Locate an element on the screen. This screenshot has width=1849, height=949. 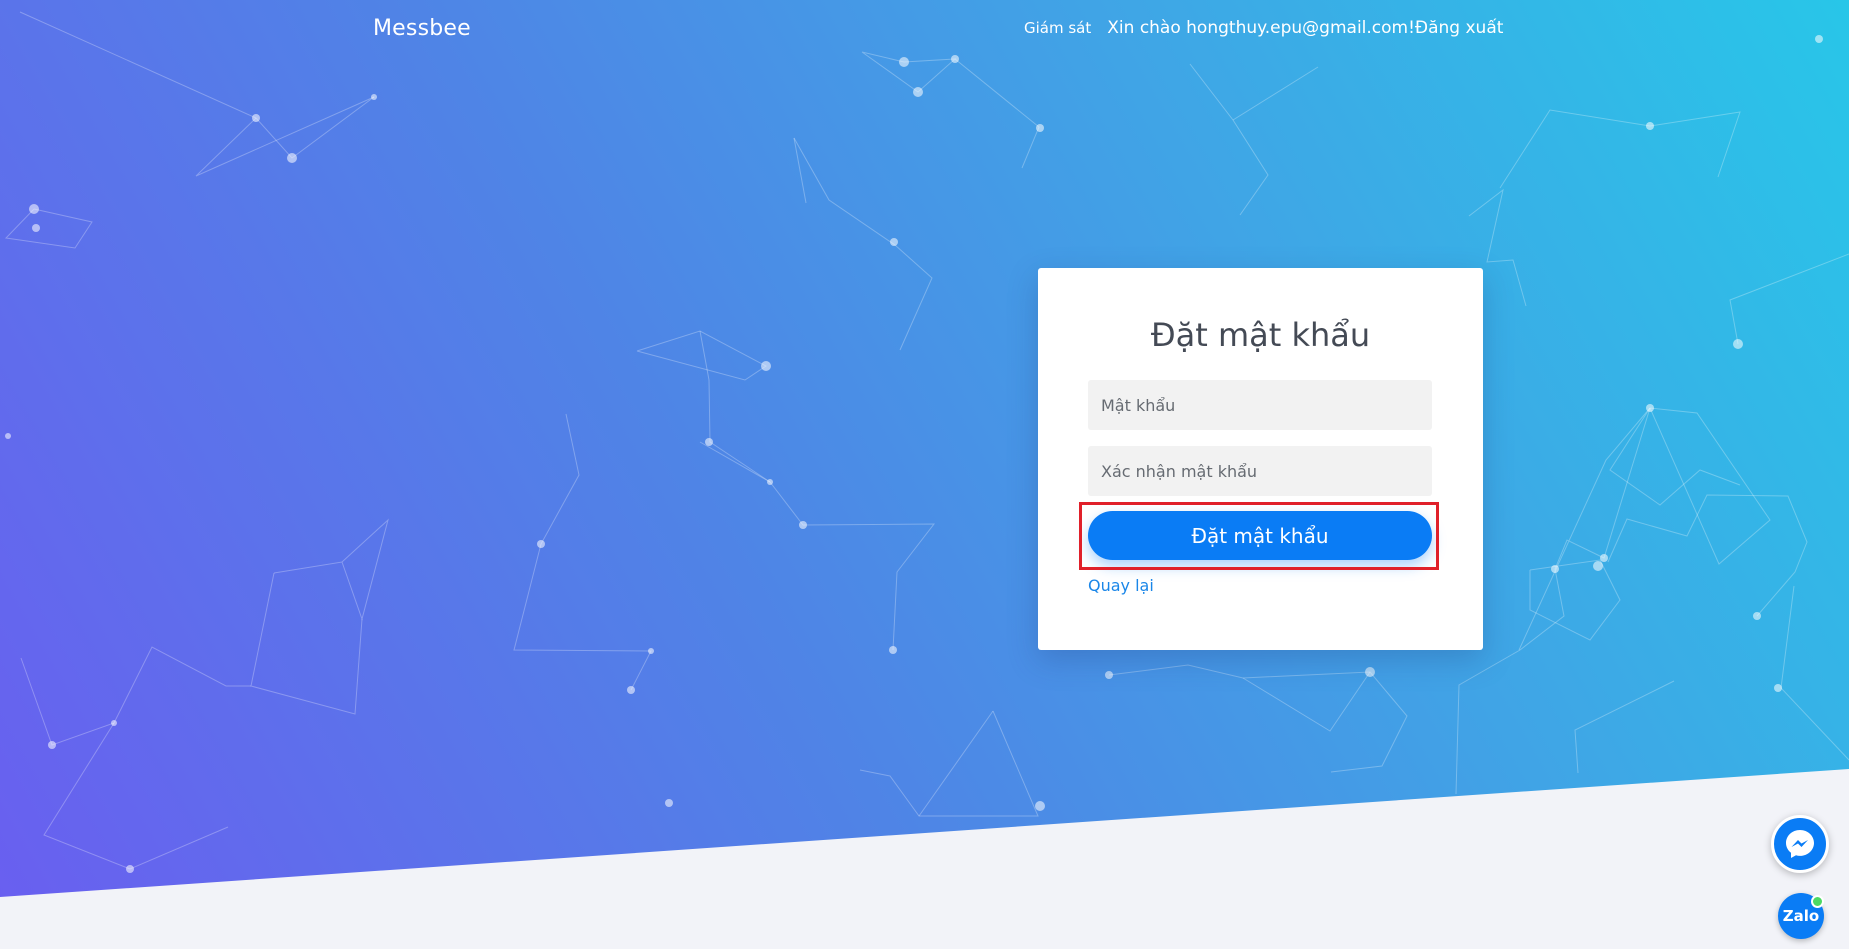
greeting-text: Xin chào hongthuy.epu@gmail.com! is located at coordinates (1261, 28).